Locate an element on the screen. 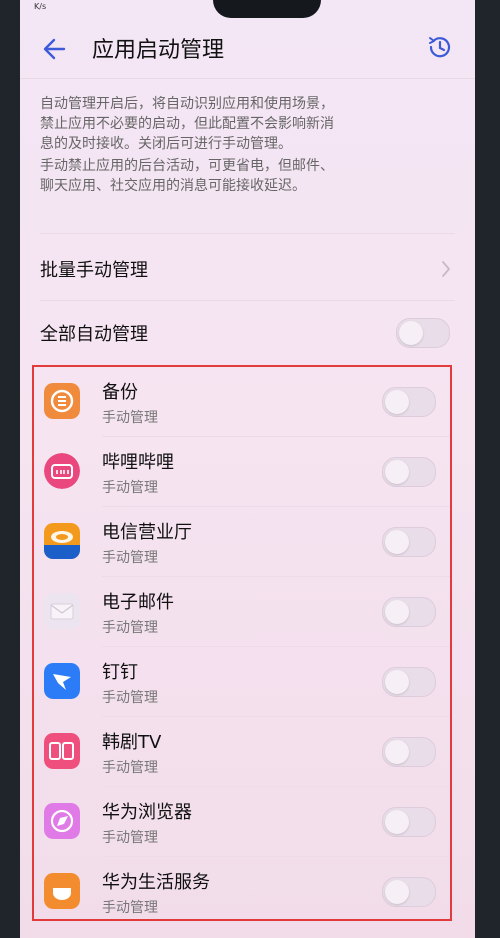 Image resolution: width=500 pixels, height=938 pixels. app-name: 电信营业厅 is located at coordinates (147, 532).